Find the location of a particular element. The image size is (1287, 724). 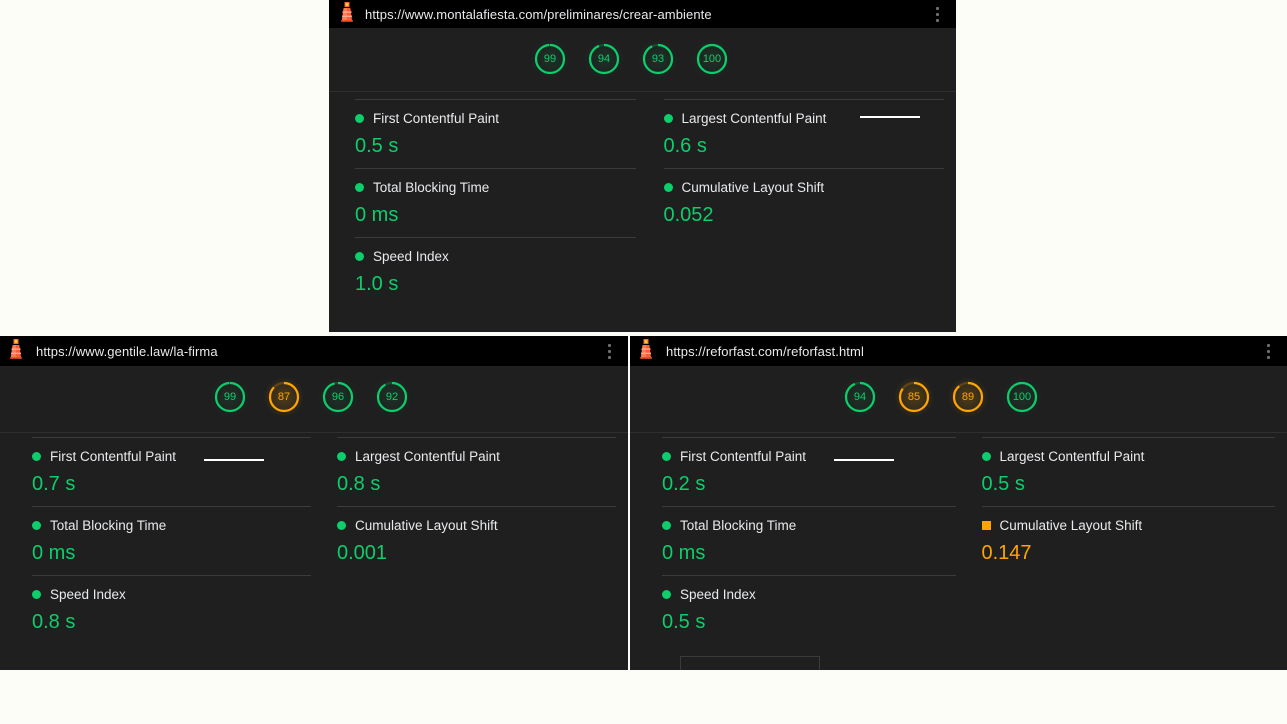

panel-header: https://reforfast.com/reforfast.html is located at coordinates (958, 351).